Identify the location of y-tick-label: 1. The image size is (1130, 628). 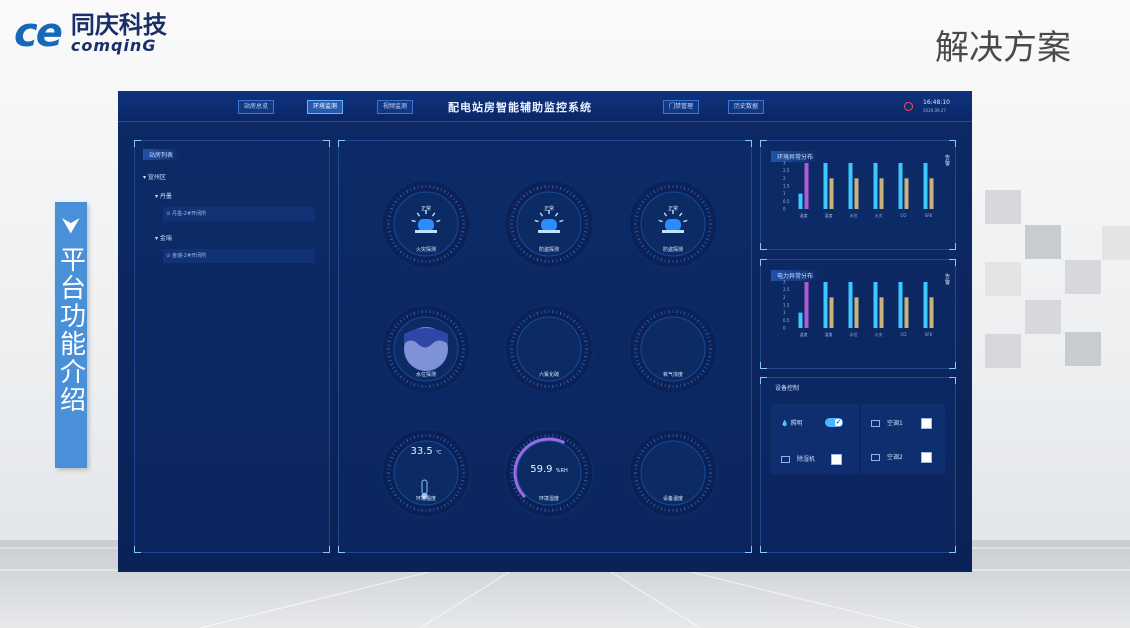
(784, 193).